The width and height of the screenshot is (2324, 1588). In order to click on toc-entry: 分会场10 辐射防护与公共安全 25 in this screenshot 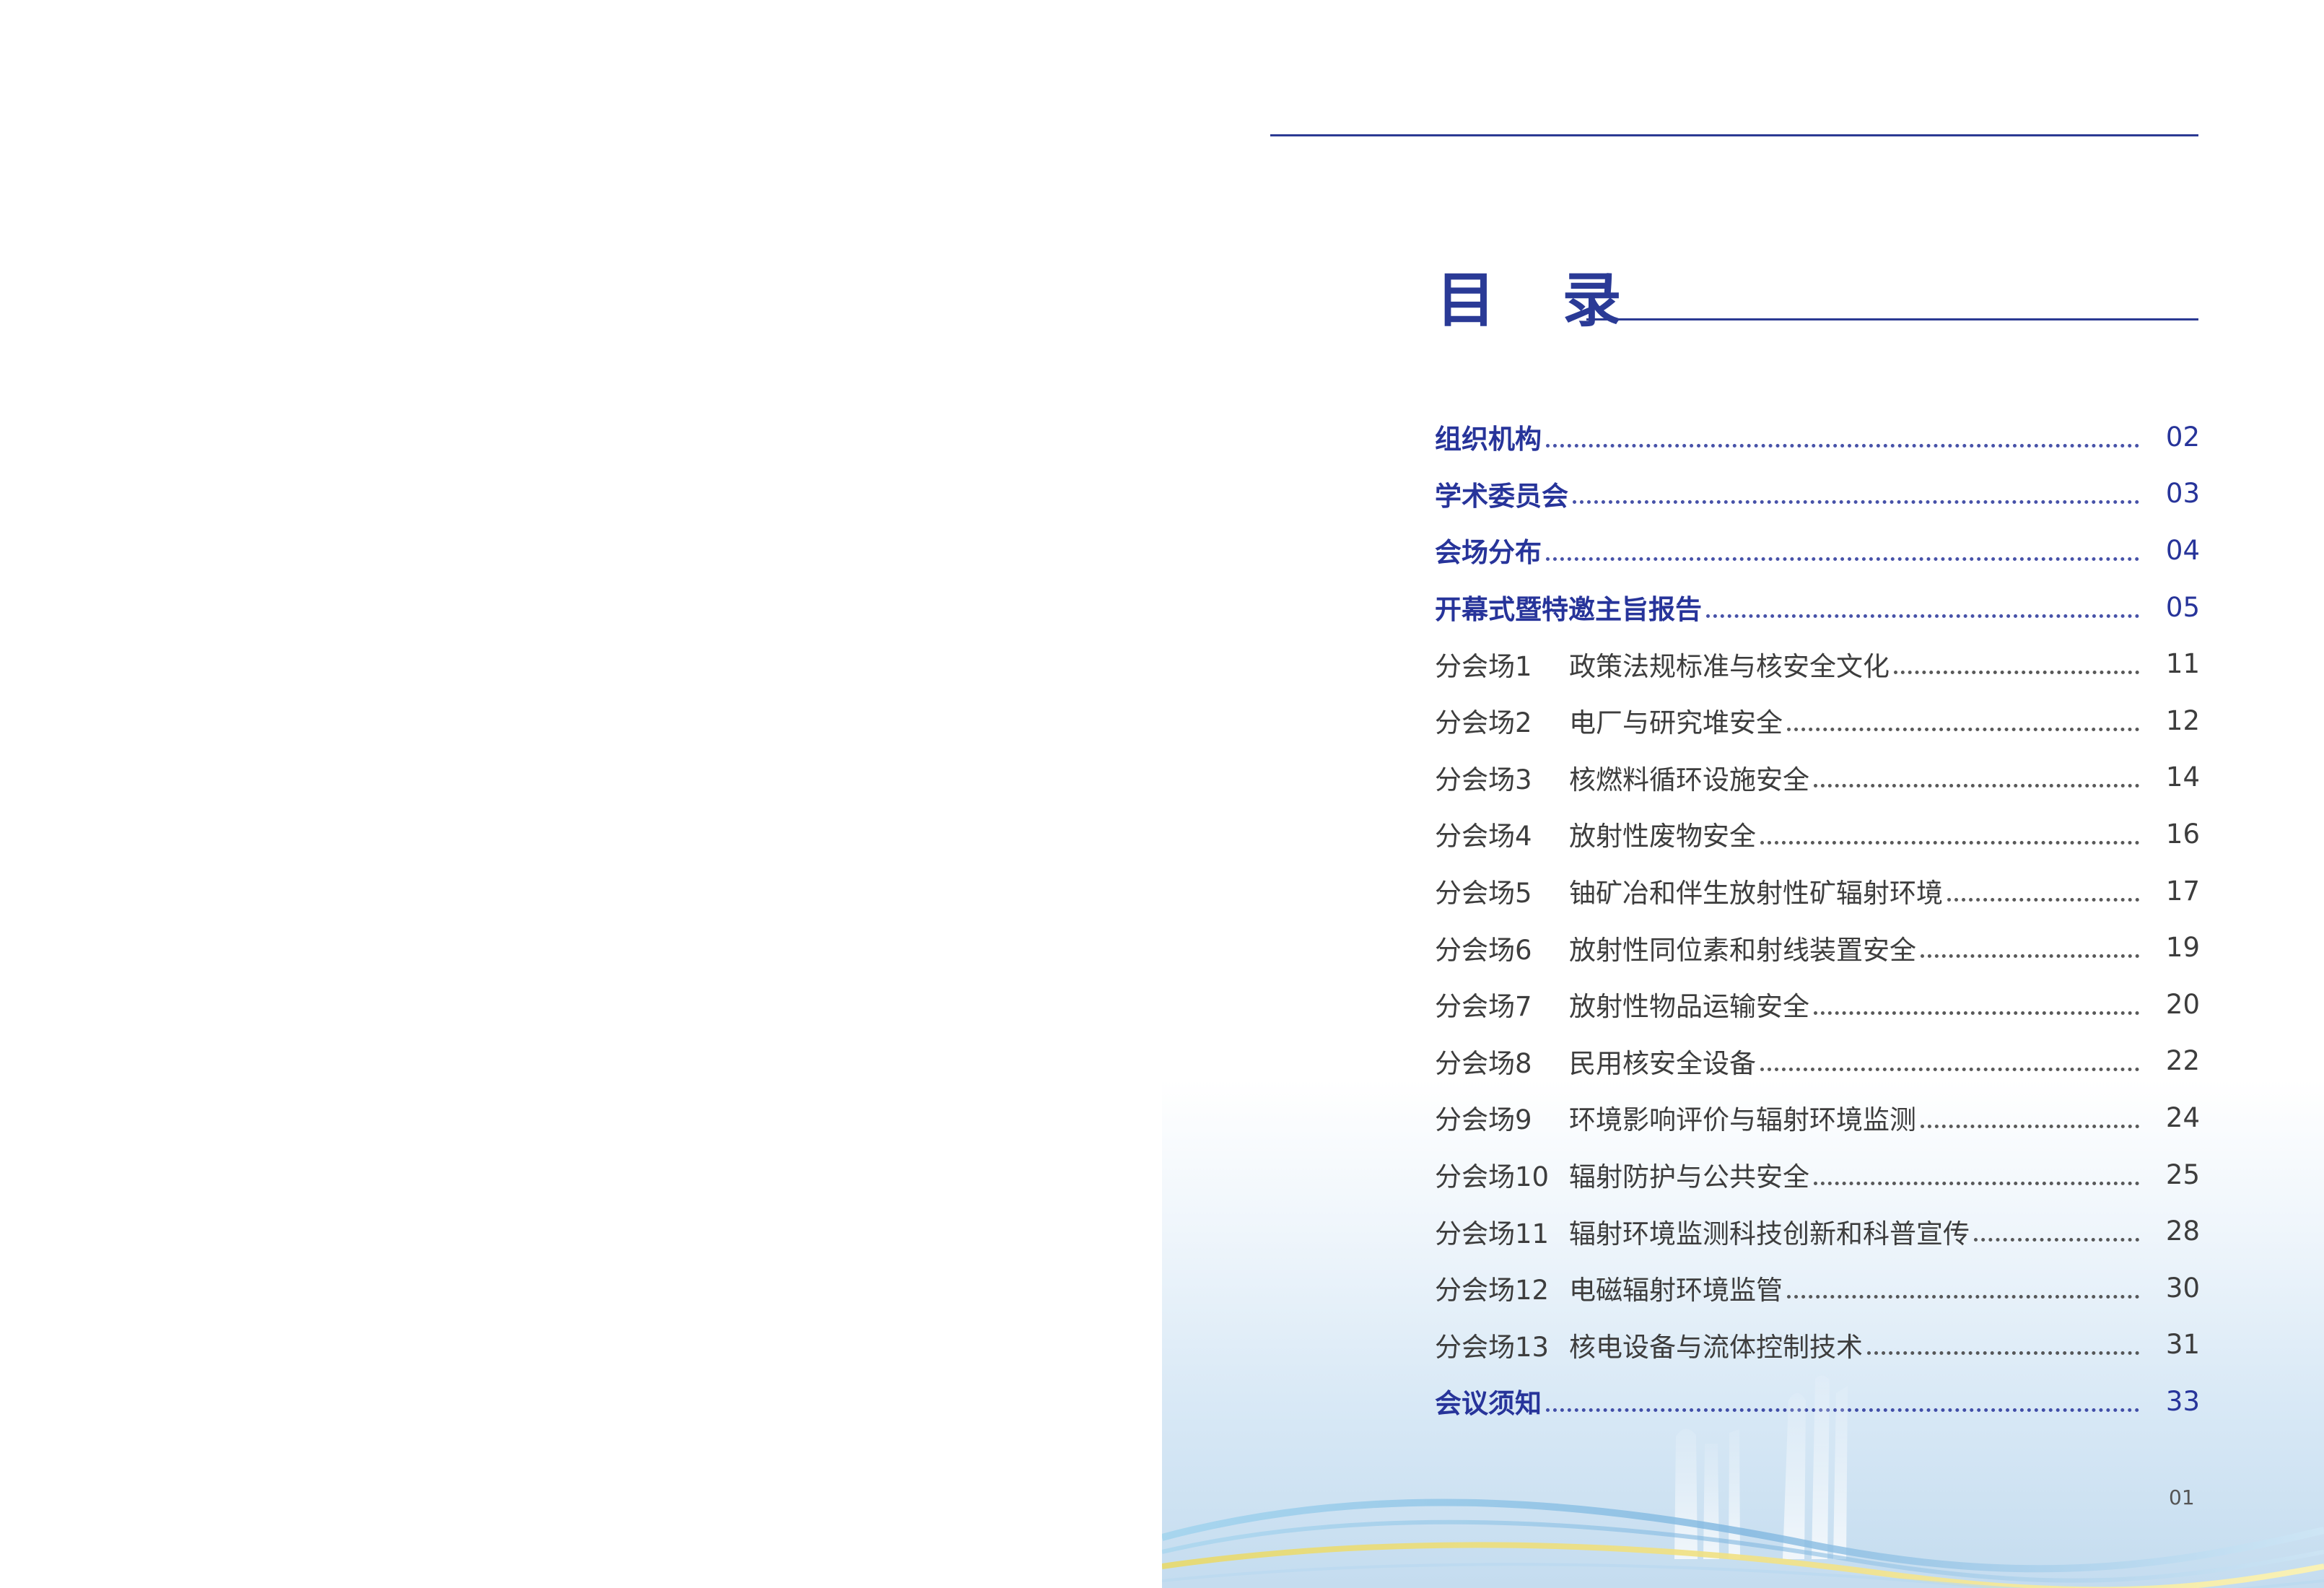, I will do `click(1817, 1174)`.